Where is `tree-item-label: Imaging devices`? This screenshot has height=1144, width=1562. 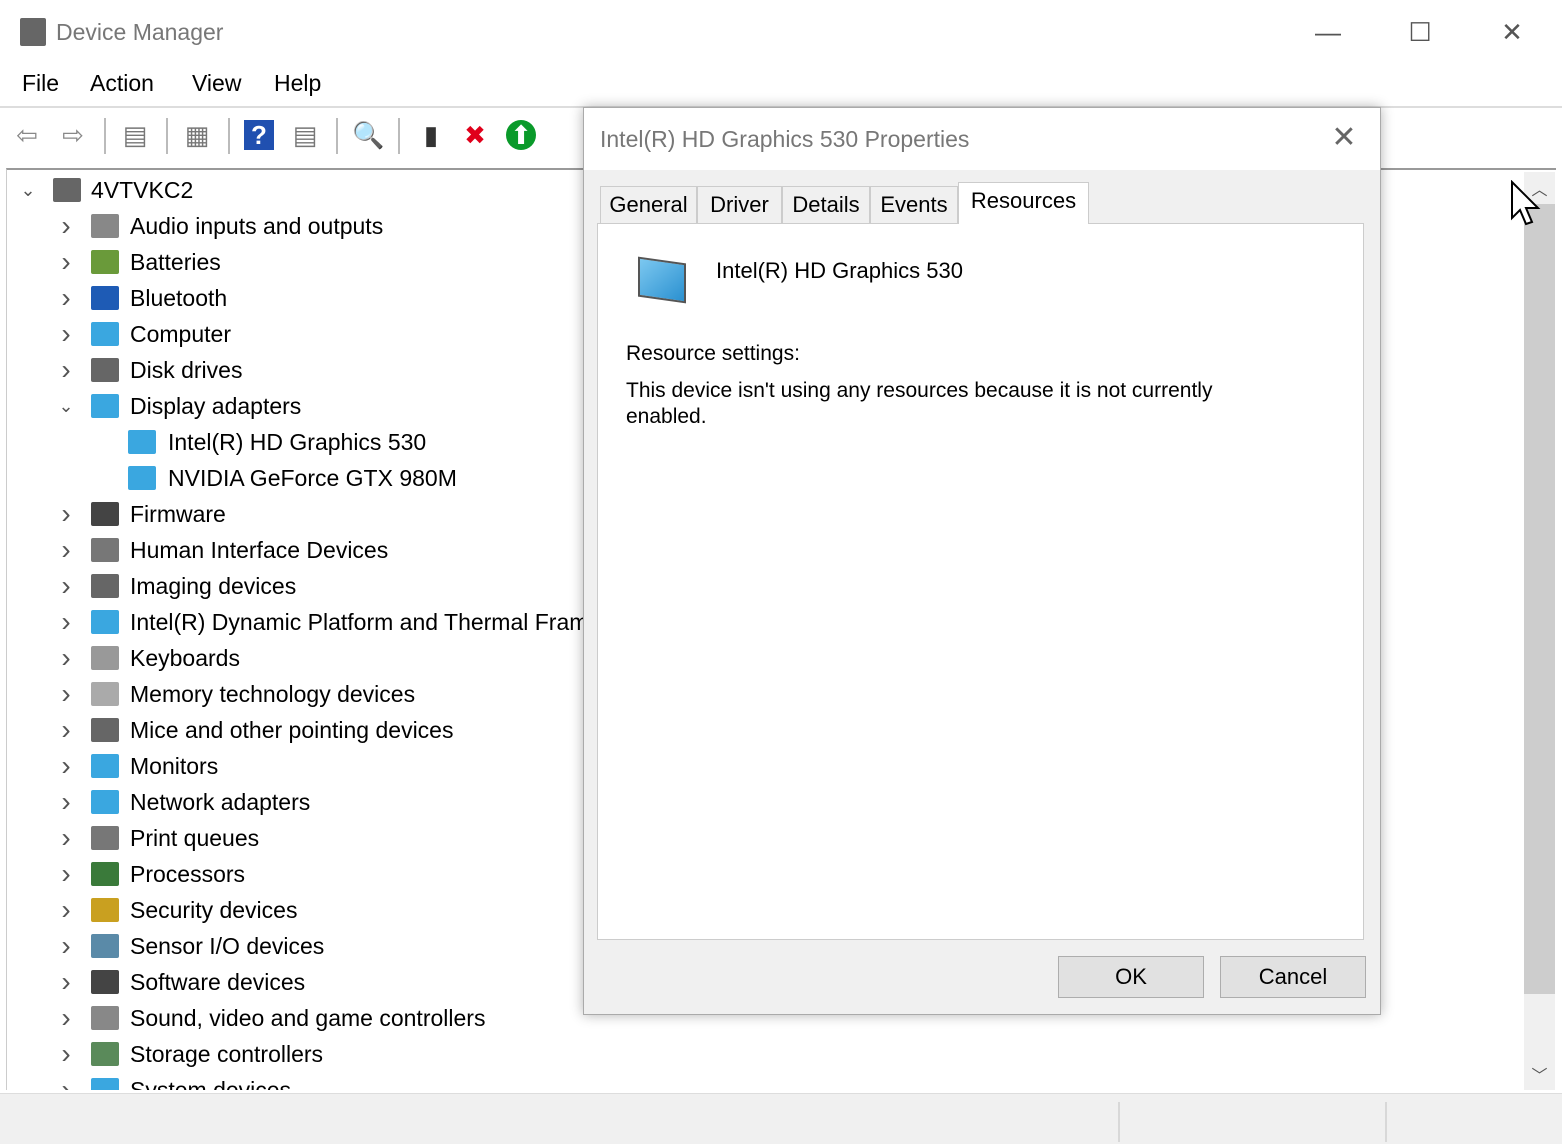 tree-item-label: Imaging devices is located at coordinates (213, 586).